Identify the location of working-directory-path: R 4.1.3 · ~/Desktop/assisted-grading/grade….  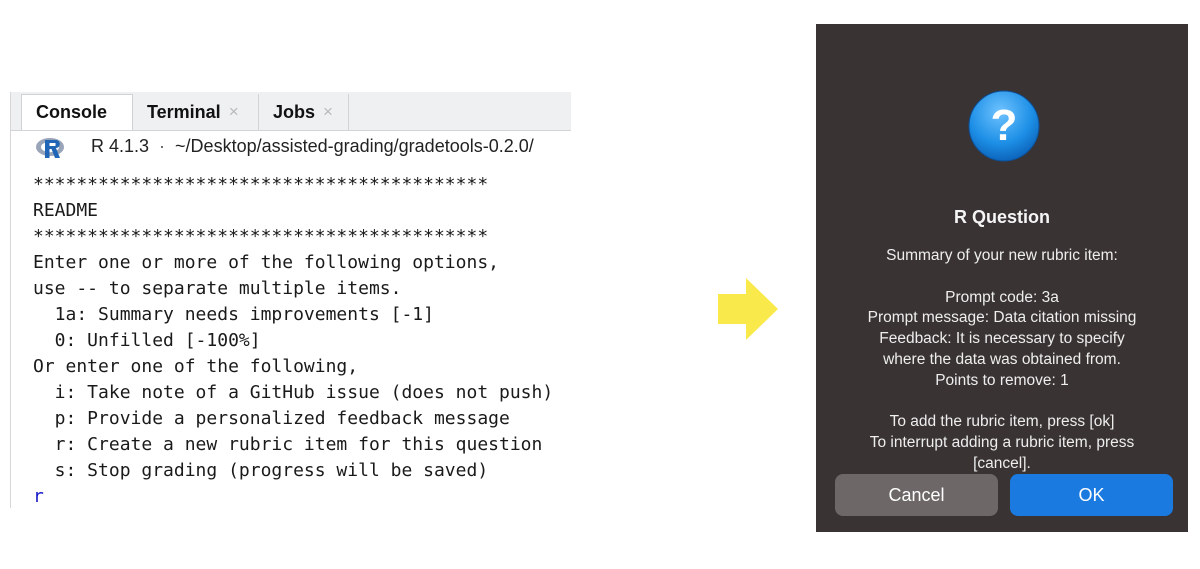
(312, 146).